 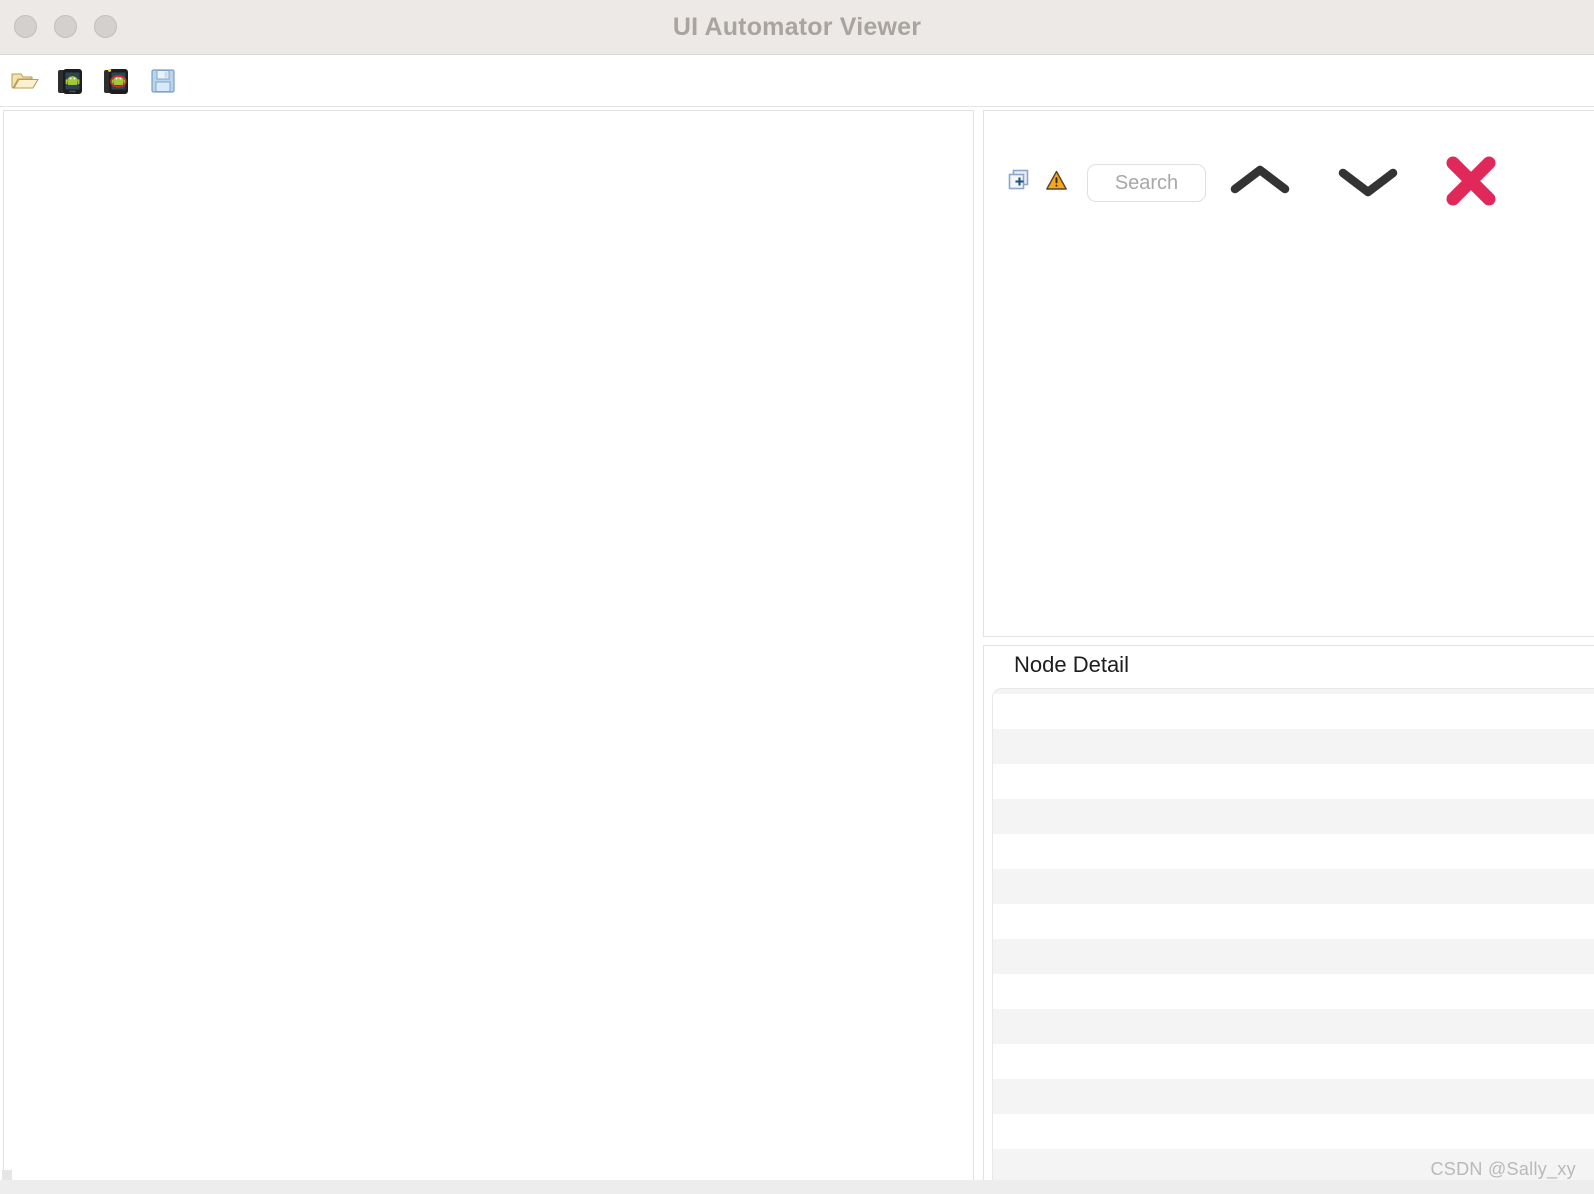 I want to click on window-bottom-strip, so click(x=797, y=1187).